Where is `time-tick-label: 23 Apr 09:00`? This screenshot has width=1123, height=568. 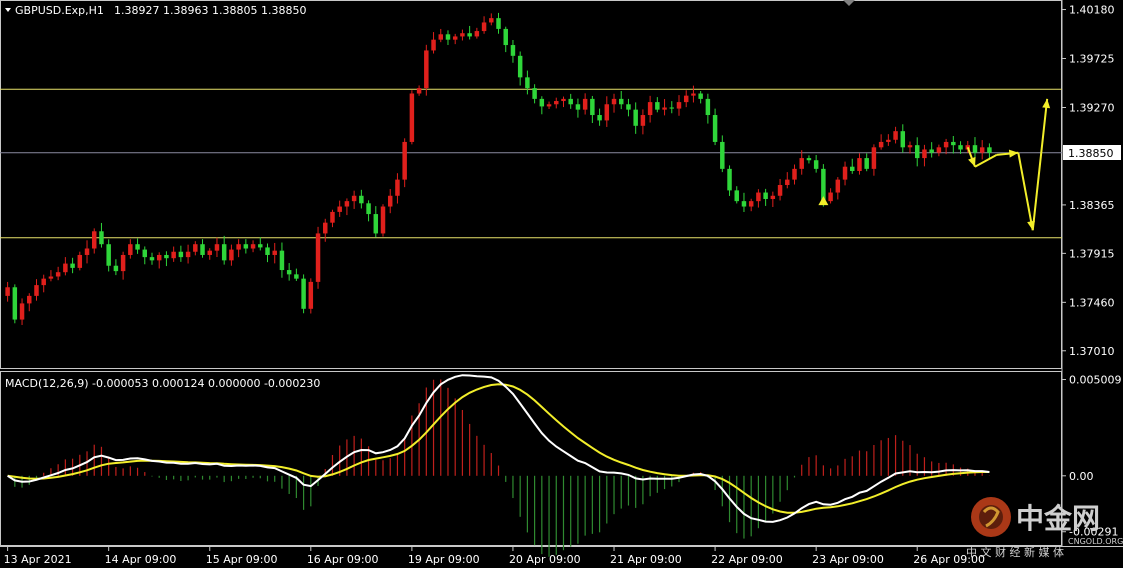
time-tick-label: 23 Apr 09:00 is located at coordinates (848, 559).